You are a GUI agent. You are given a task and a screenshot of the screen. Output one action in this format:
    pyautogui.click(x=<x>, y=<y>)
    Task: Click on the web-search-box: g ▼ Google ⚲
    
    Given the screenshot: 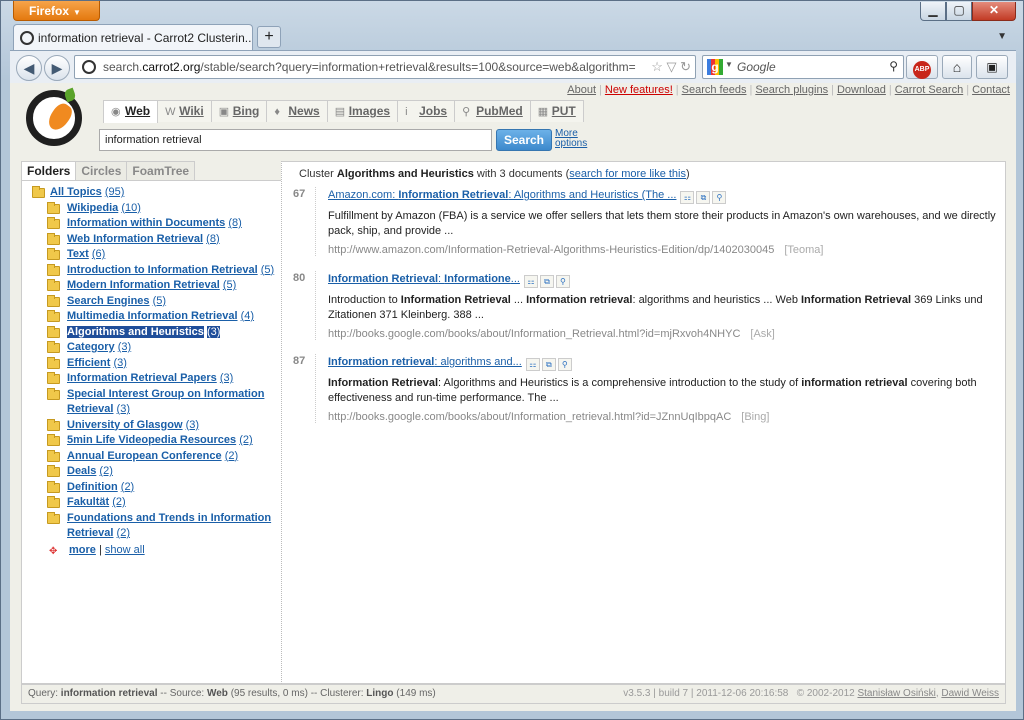 What is the action you would take?
    pyautogui.click(x=803, y=67)
    